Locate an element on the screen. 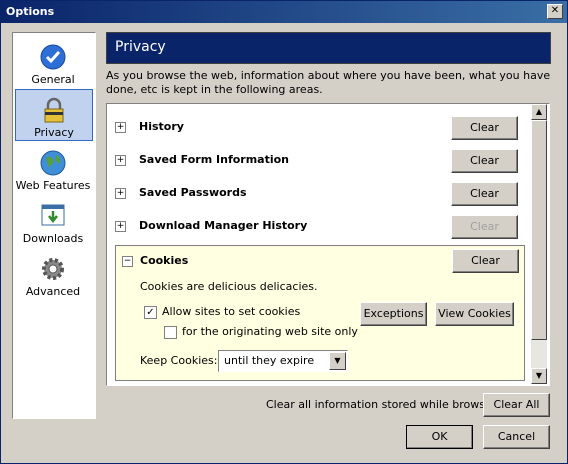 This screenshot has height=464, width=568. clear-all-button: Clear All is located at coordinates (516, 405).